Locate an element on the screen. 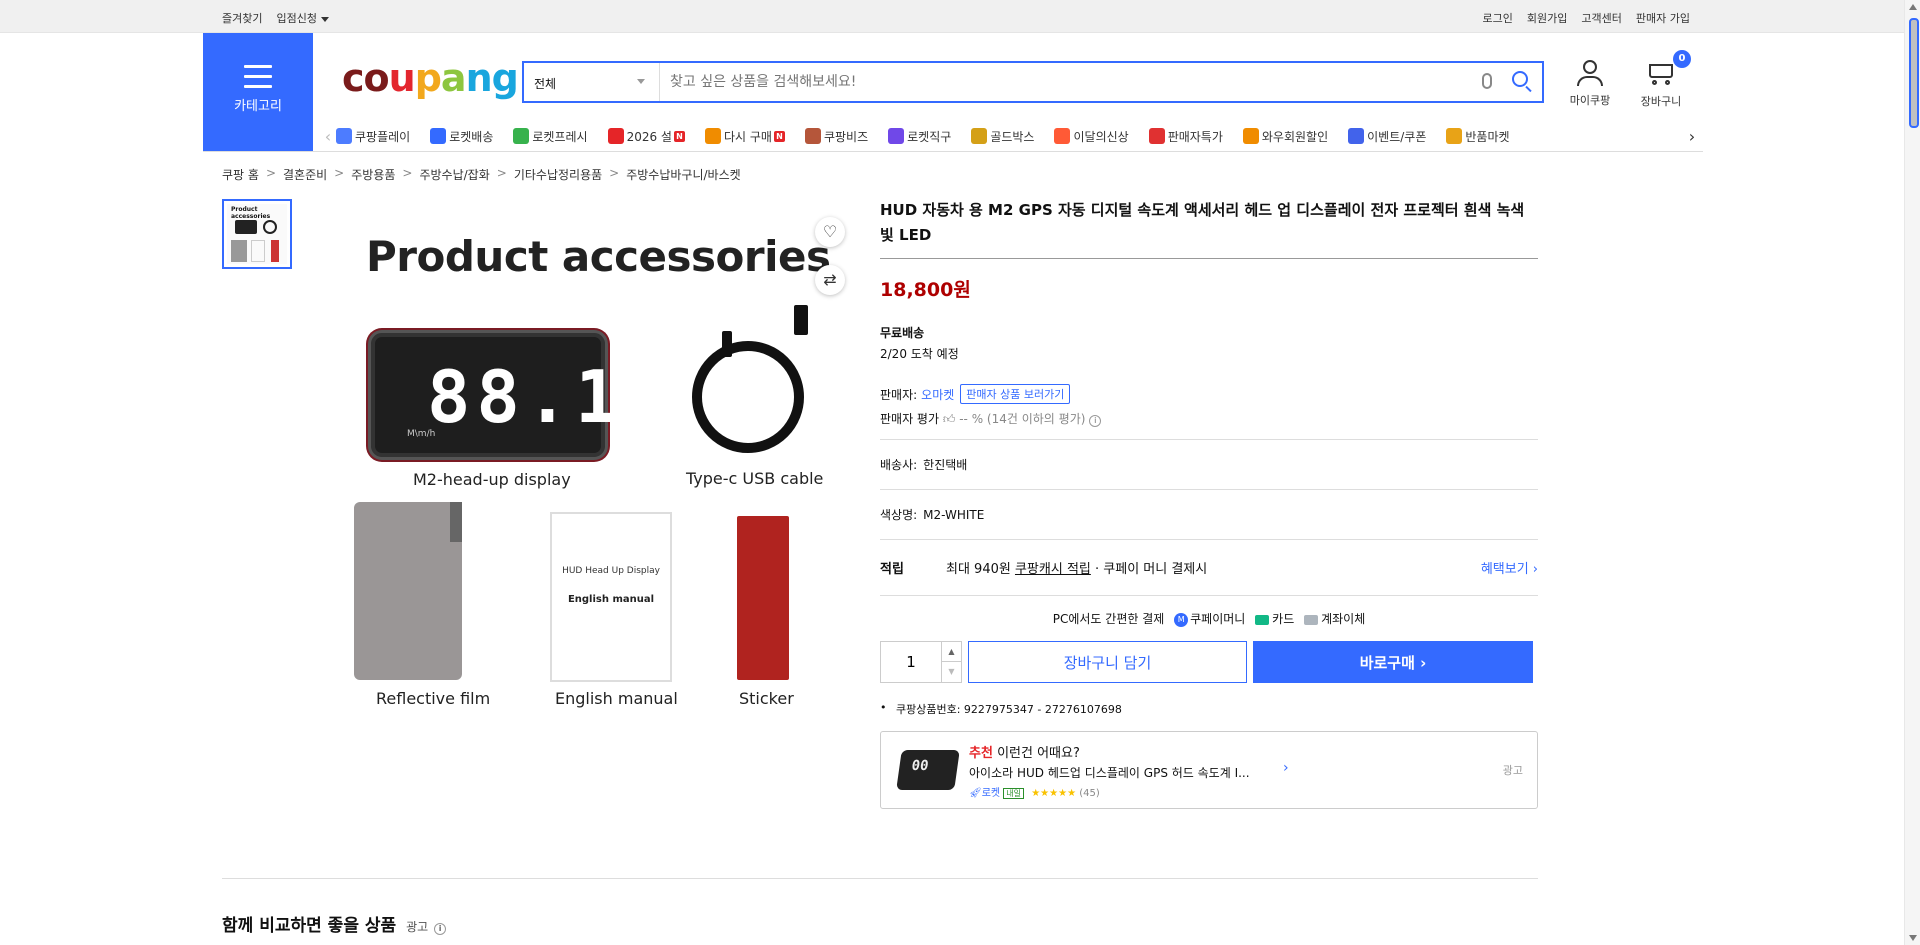 The image size is (1920, 945). quicknav-item: 다시 구매 N is located at coordinates (744, 136).